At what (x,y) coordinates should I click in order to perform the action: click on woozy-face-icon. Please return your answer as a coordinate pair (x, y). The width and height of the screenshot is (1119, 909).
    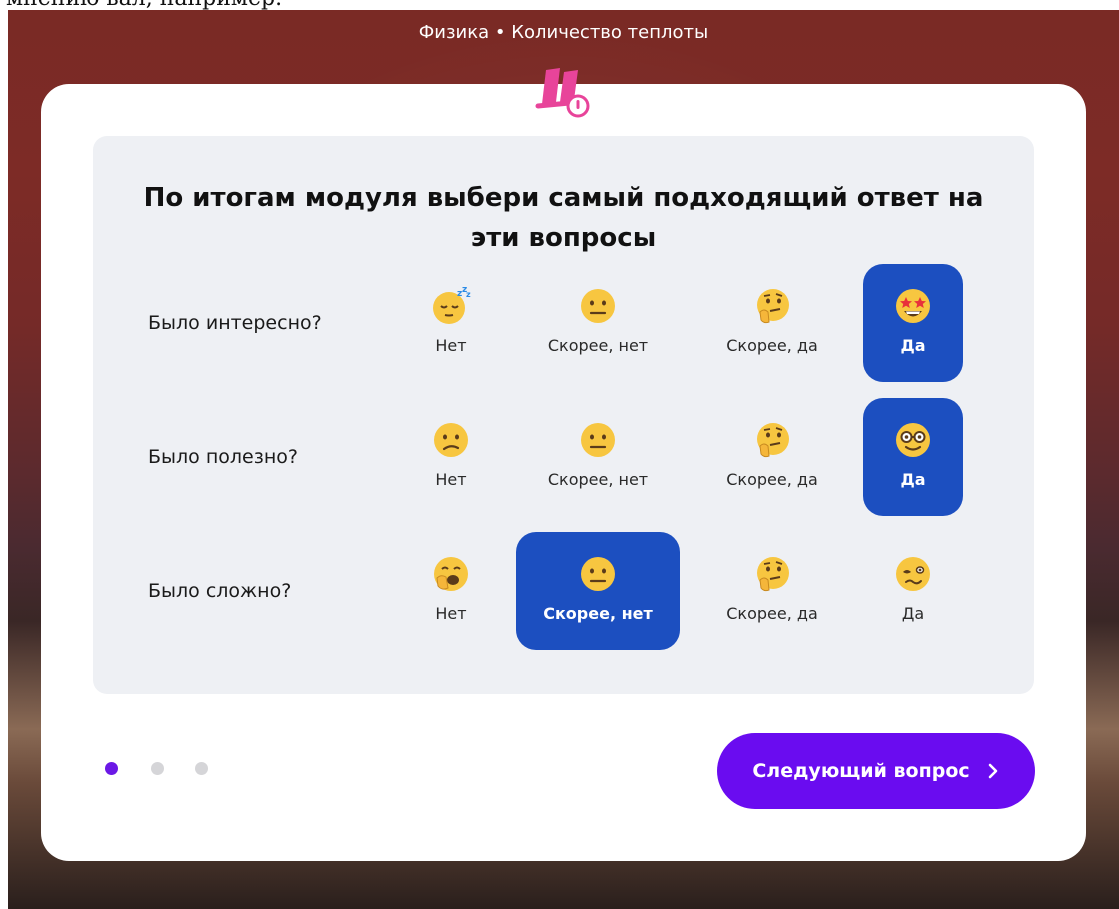
    Looking at the image, I should click on (913, 563).